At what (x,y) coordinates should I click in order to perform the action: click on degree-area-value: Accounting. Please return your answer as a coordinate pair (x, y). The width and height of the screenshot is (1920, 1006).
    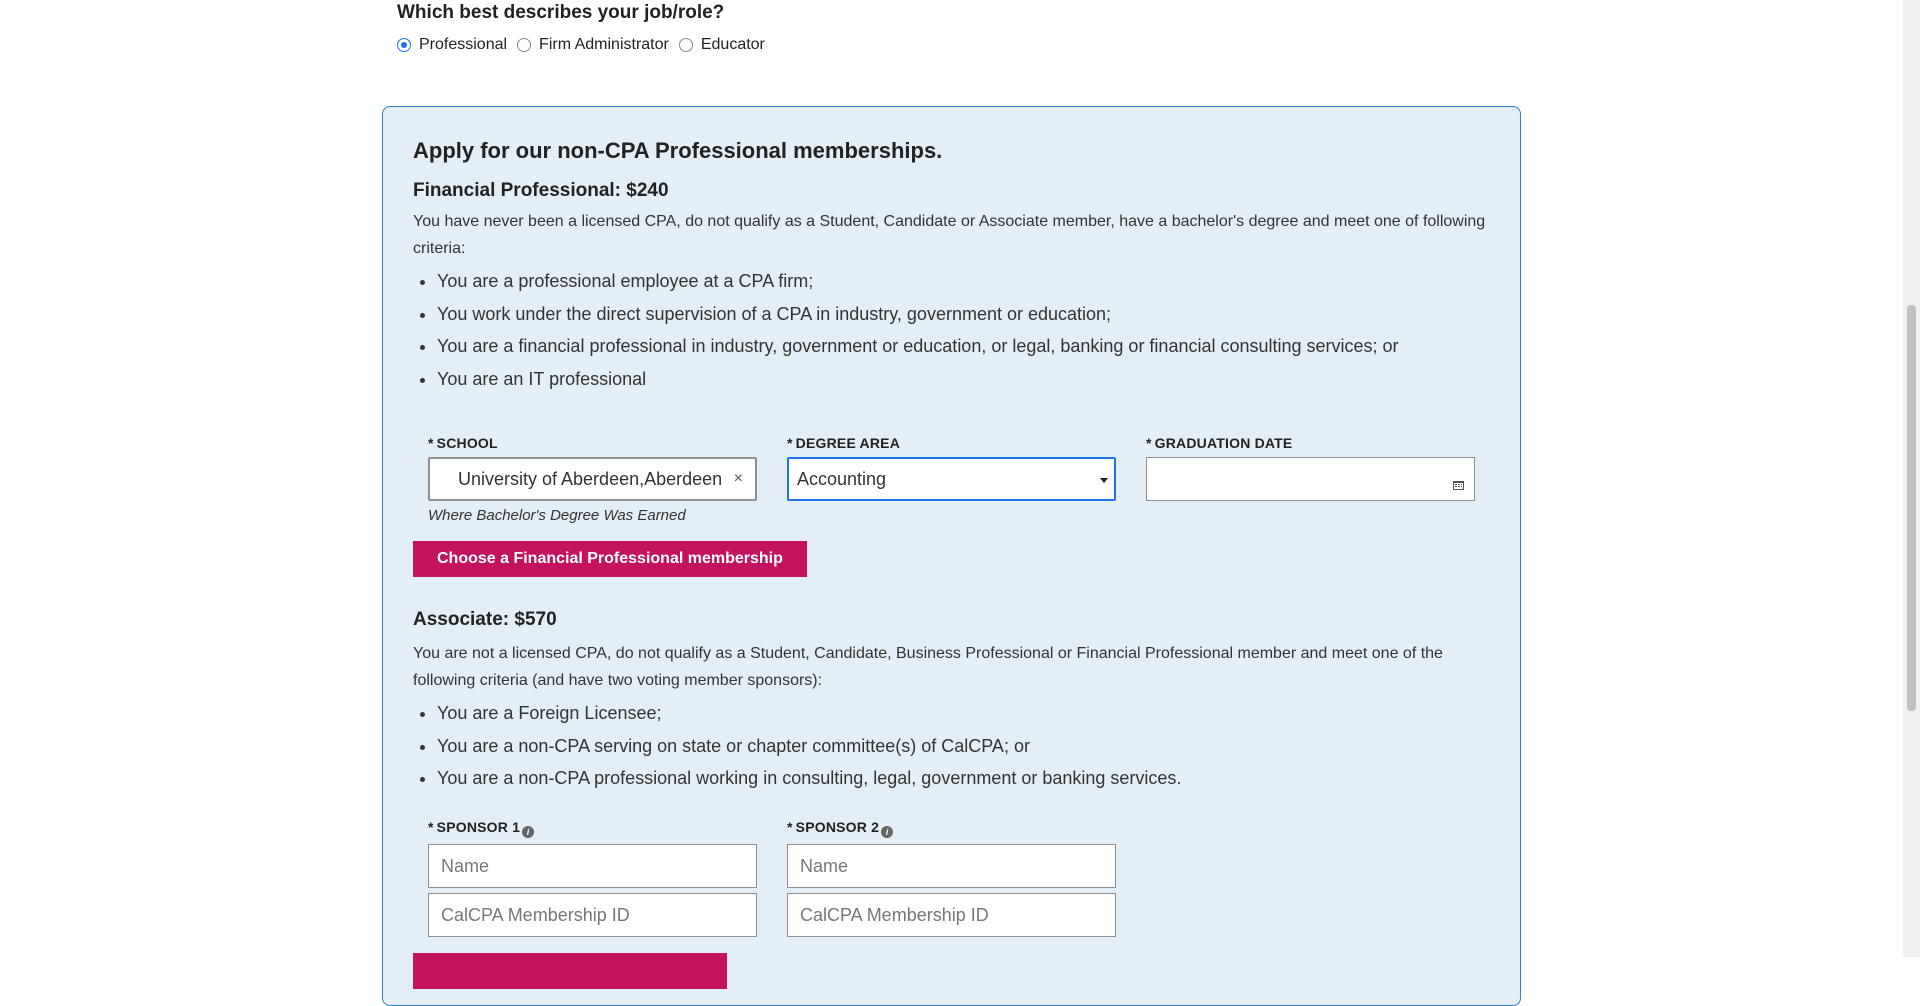
    Looking at the image, I should click on (842, 478).